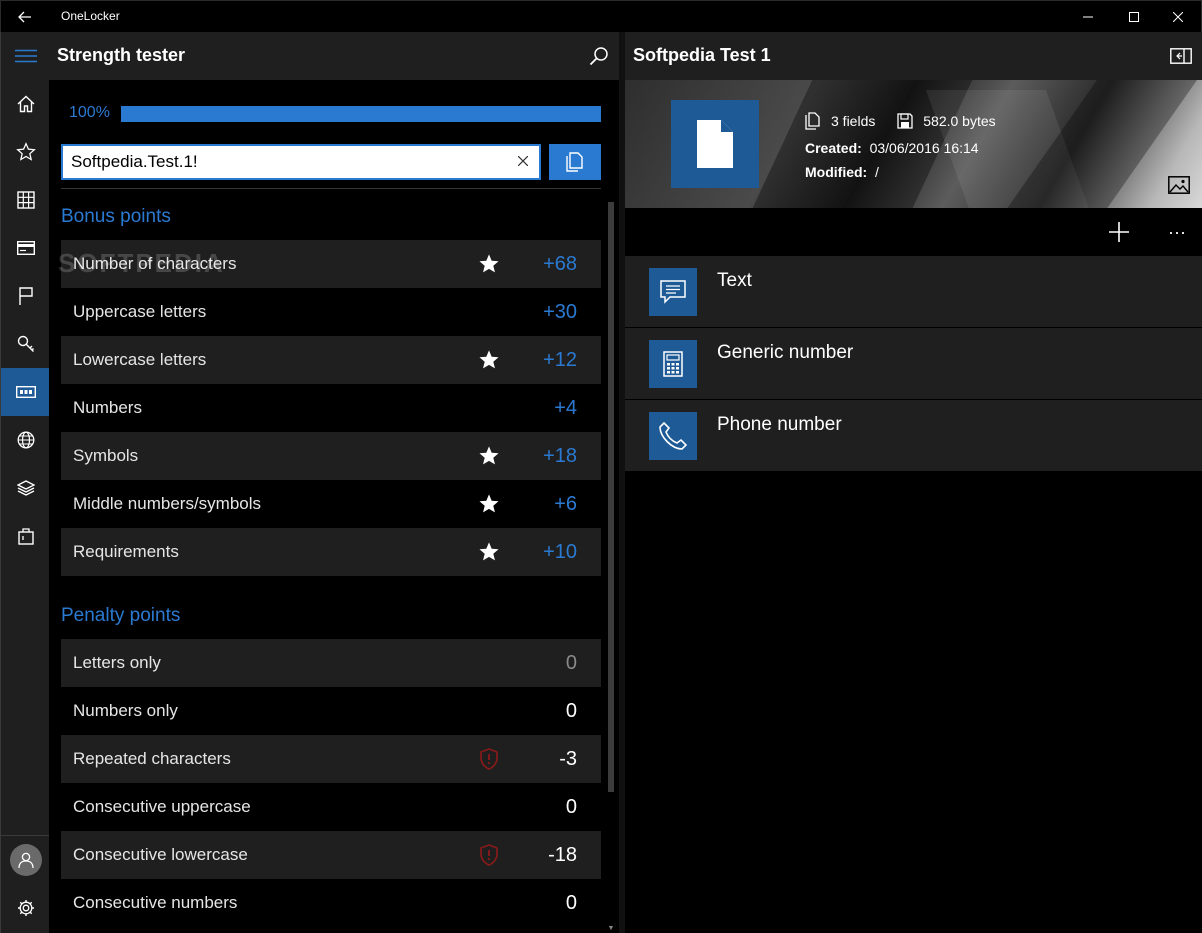  What do you see at coordinates (331, 456) in the screenshot?
I see `bonus-row: Symbols +18` at bounding box center [331, 456].